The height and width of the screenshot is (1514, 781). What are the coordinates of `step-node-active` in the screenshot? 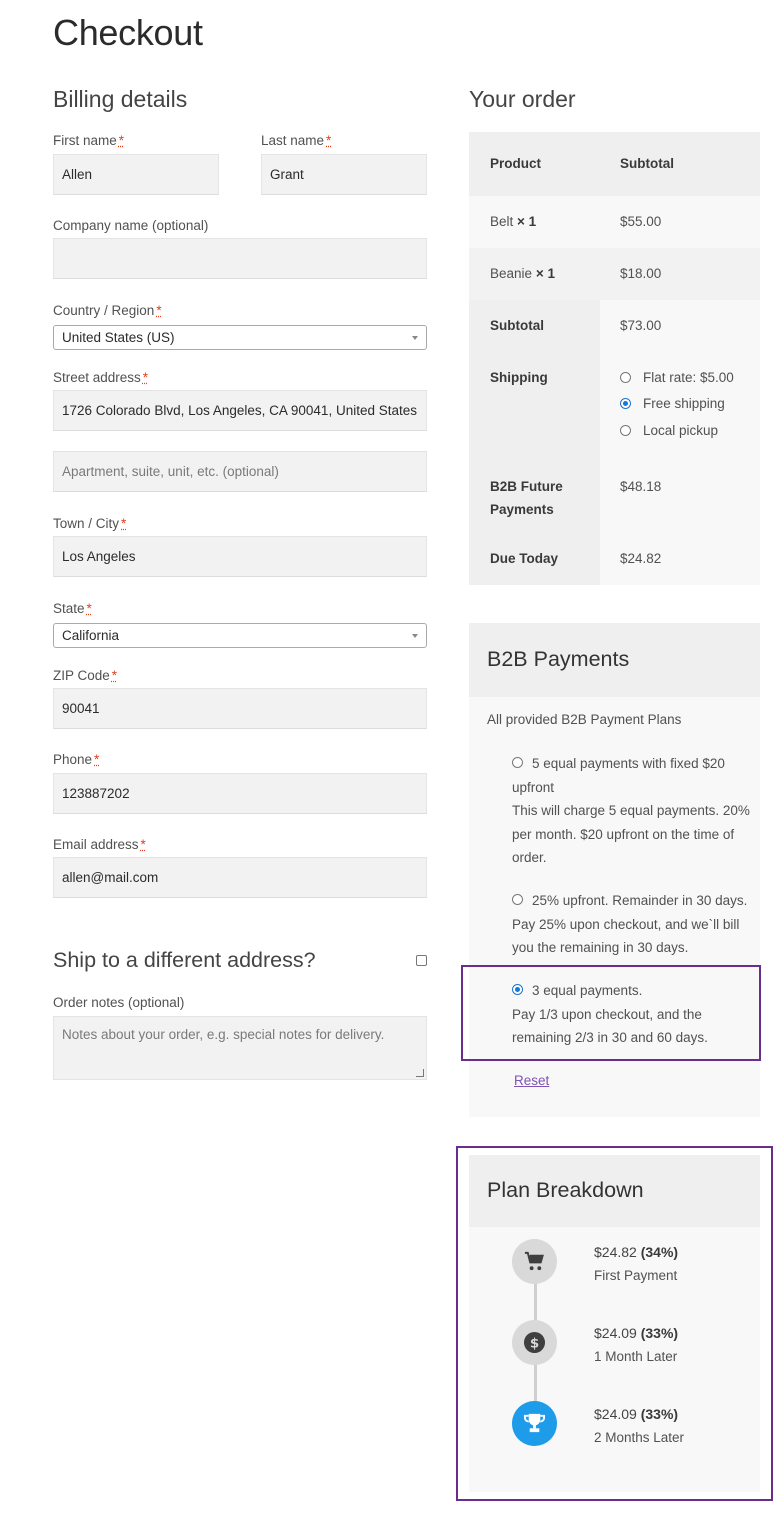 It's located at (534, 1423).